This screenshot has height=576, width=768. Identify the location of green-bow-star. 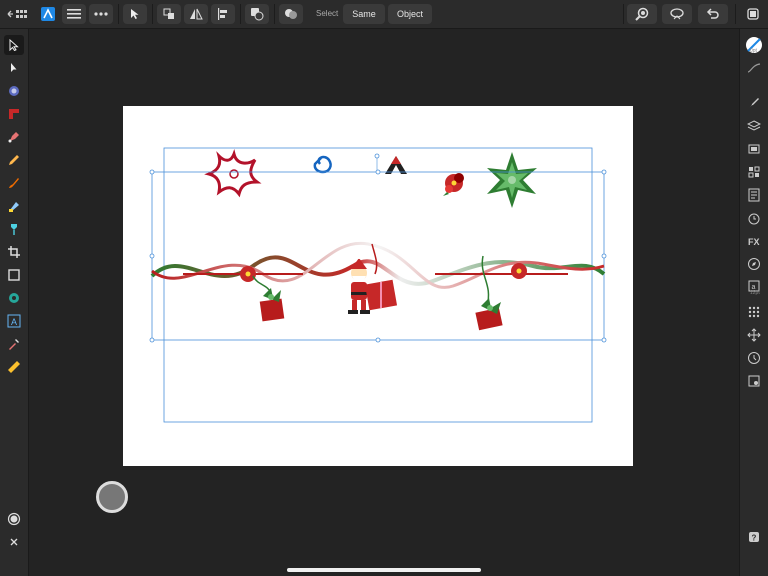
(512, 180).